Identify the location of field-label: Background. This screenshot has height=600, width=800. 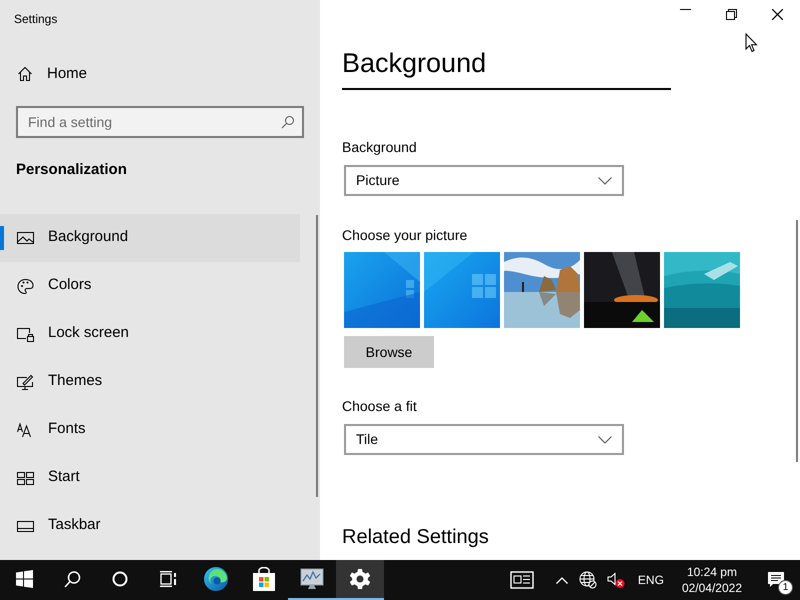
(380, 147).